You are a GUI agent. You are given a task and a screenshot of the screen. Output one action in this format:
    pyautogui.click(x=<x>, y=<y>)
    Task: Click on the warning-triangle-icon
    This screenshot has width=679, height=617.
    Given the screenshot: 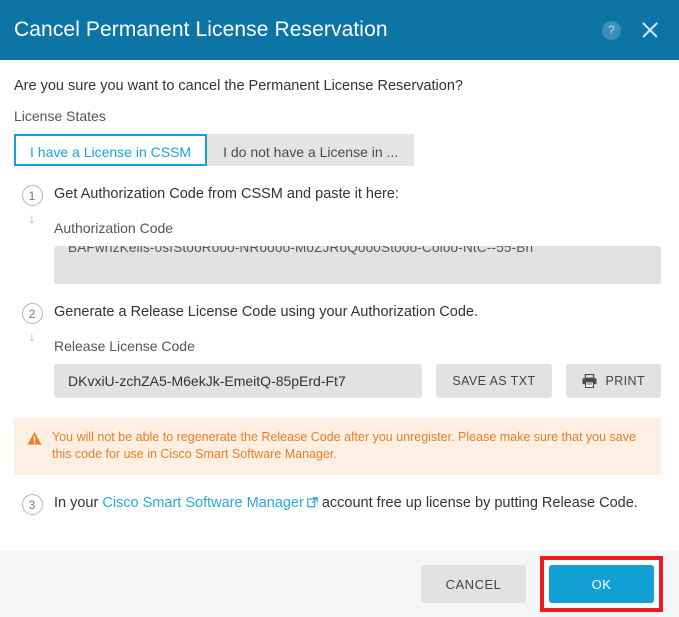 What is the action you would take?
    pyautogui.click(x=34, y=438)
    